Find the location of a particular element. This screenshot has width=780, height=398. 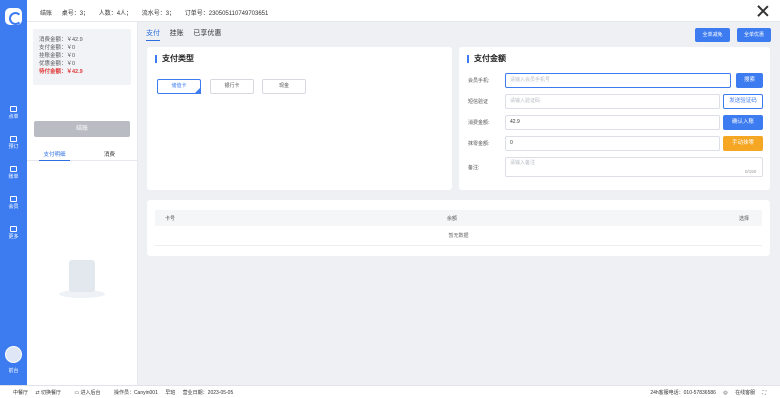

card-table: 卡号 余额 选择 暂无数据 is located at coordinates (458, 228).